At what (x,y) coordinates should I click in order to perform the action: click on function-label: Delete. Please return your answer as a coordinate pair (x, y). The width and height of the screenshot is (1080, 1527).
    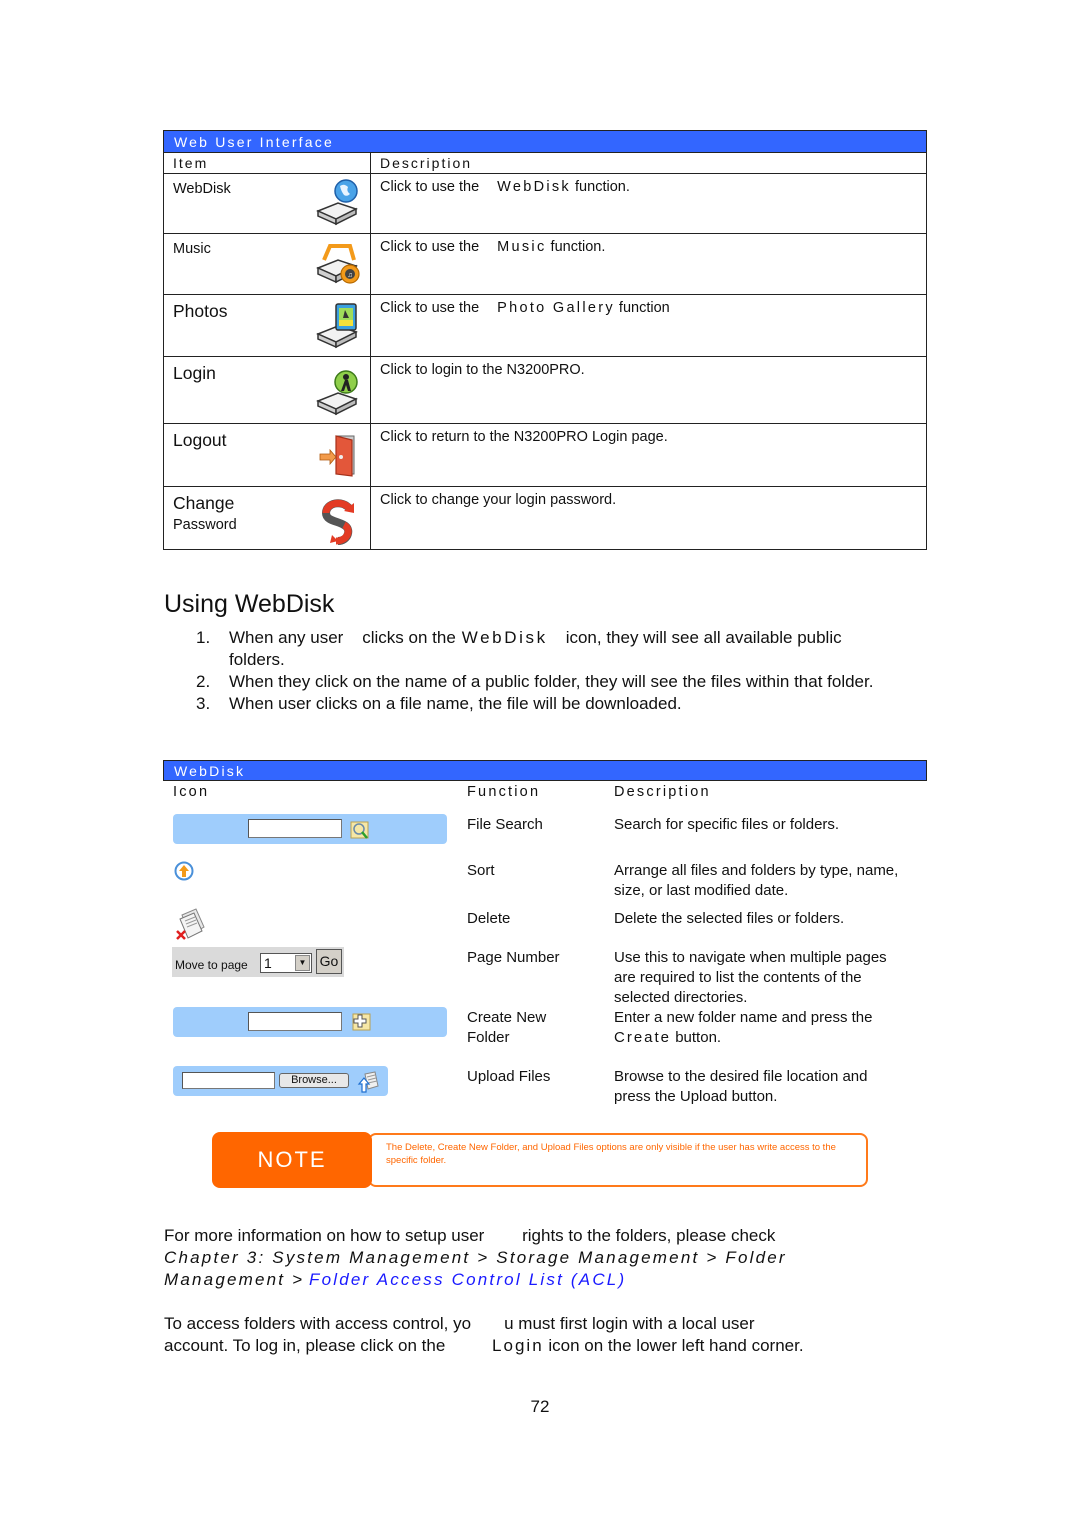
    Looking at the image, I should click on (489, 918).